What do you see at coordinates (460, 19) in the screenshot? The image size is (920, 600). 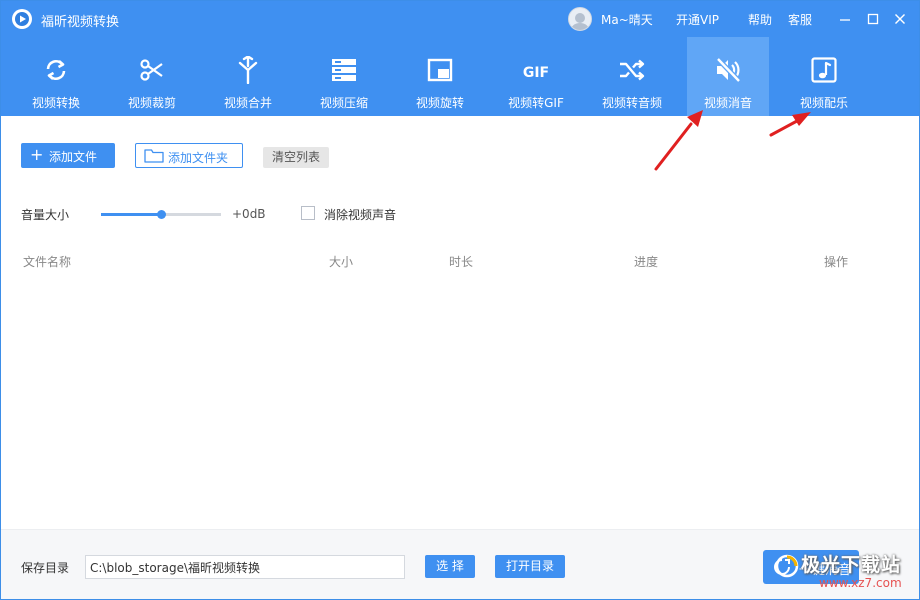 I see `title-bar: 福昕视频转换 Ma~晴天 开通VIP 帮助 客服` at bounding box center [460, 19].